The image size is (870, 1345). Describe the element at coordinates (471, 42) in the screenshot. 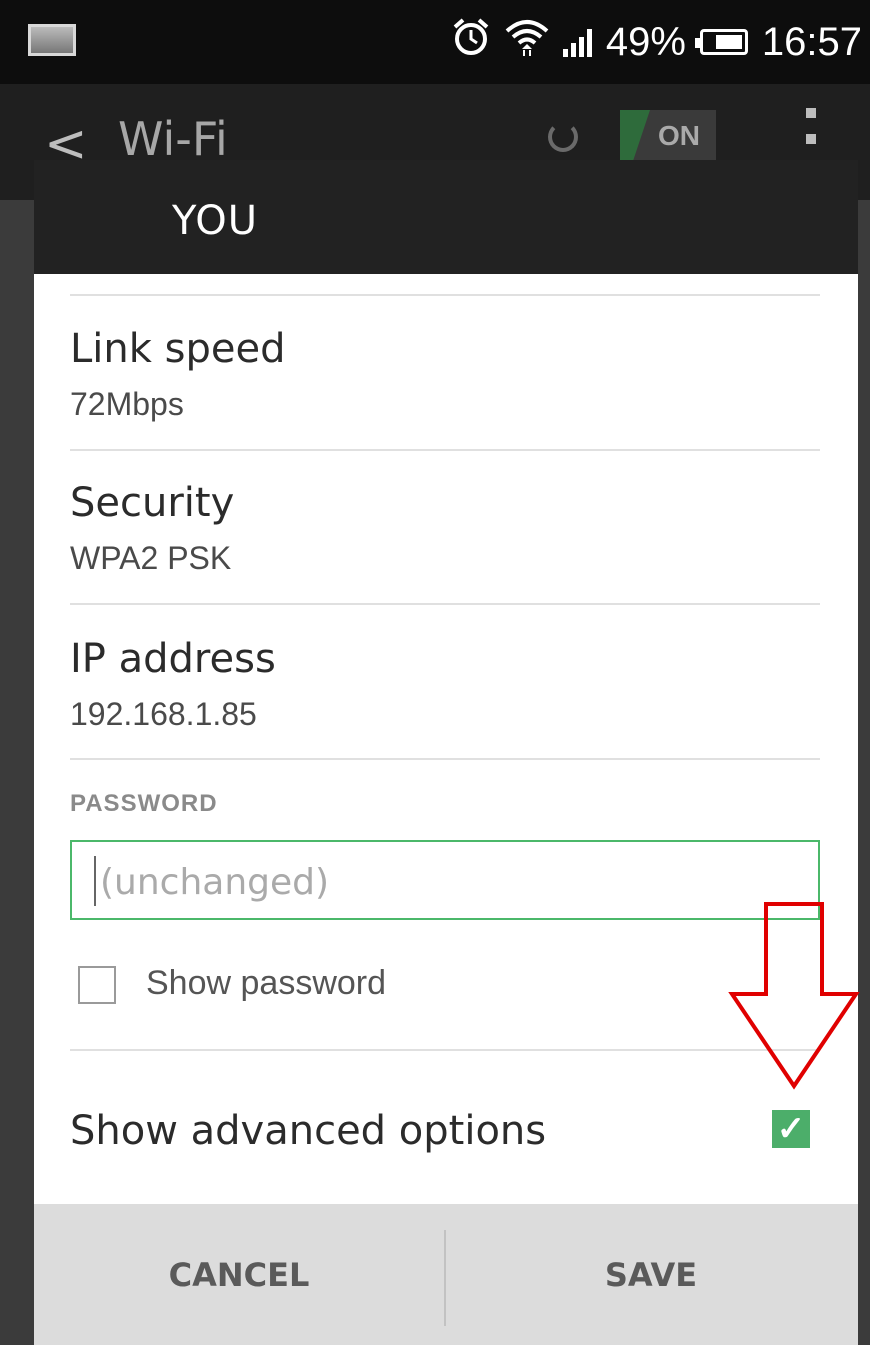

I see `alarm-icon` at that location.